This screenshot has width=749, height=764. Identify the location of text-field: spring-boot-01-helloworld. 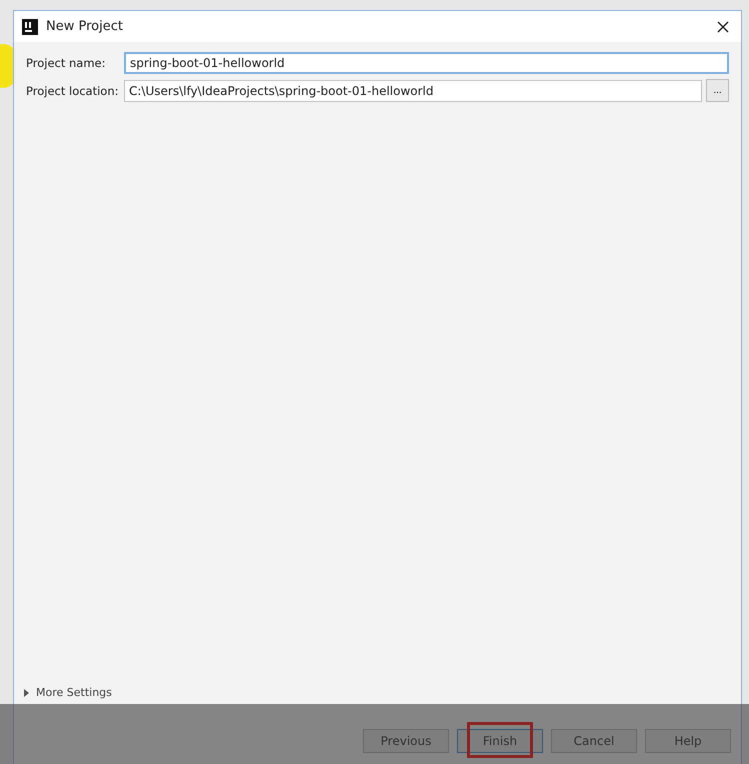
(426, 63).